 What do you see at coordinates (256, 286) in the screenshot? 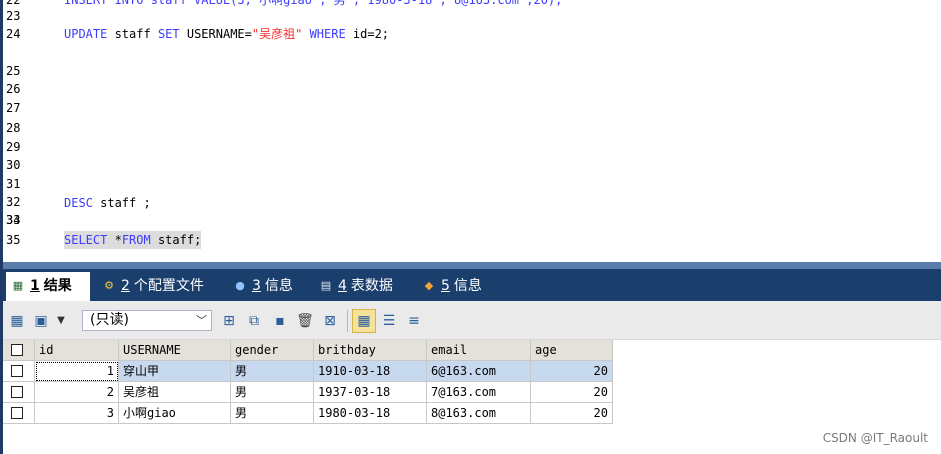
I see `tab-number: 3` at bounding box center [256, 286].